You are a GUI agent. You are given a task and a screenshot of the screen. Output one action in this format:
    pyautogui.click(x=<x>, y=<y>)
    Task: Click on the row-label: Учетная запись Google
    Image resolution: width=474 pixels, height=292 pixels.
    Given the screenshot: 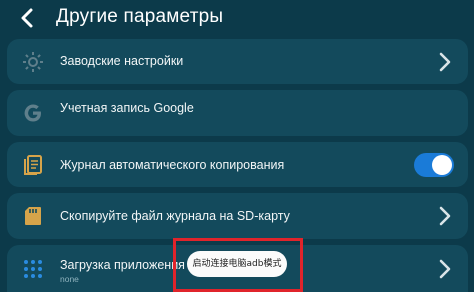 What is the action you would take?
    pyautogui.click(x=127, y=108)
    